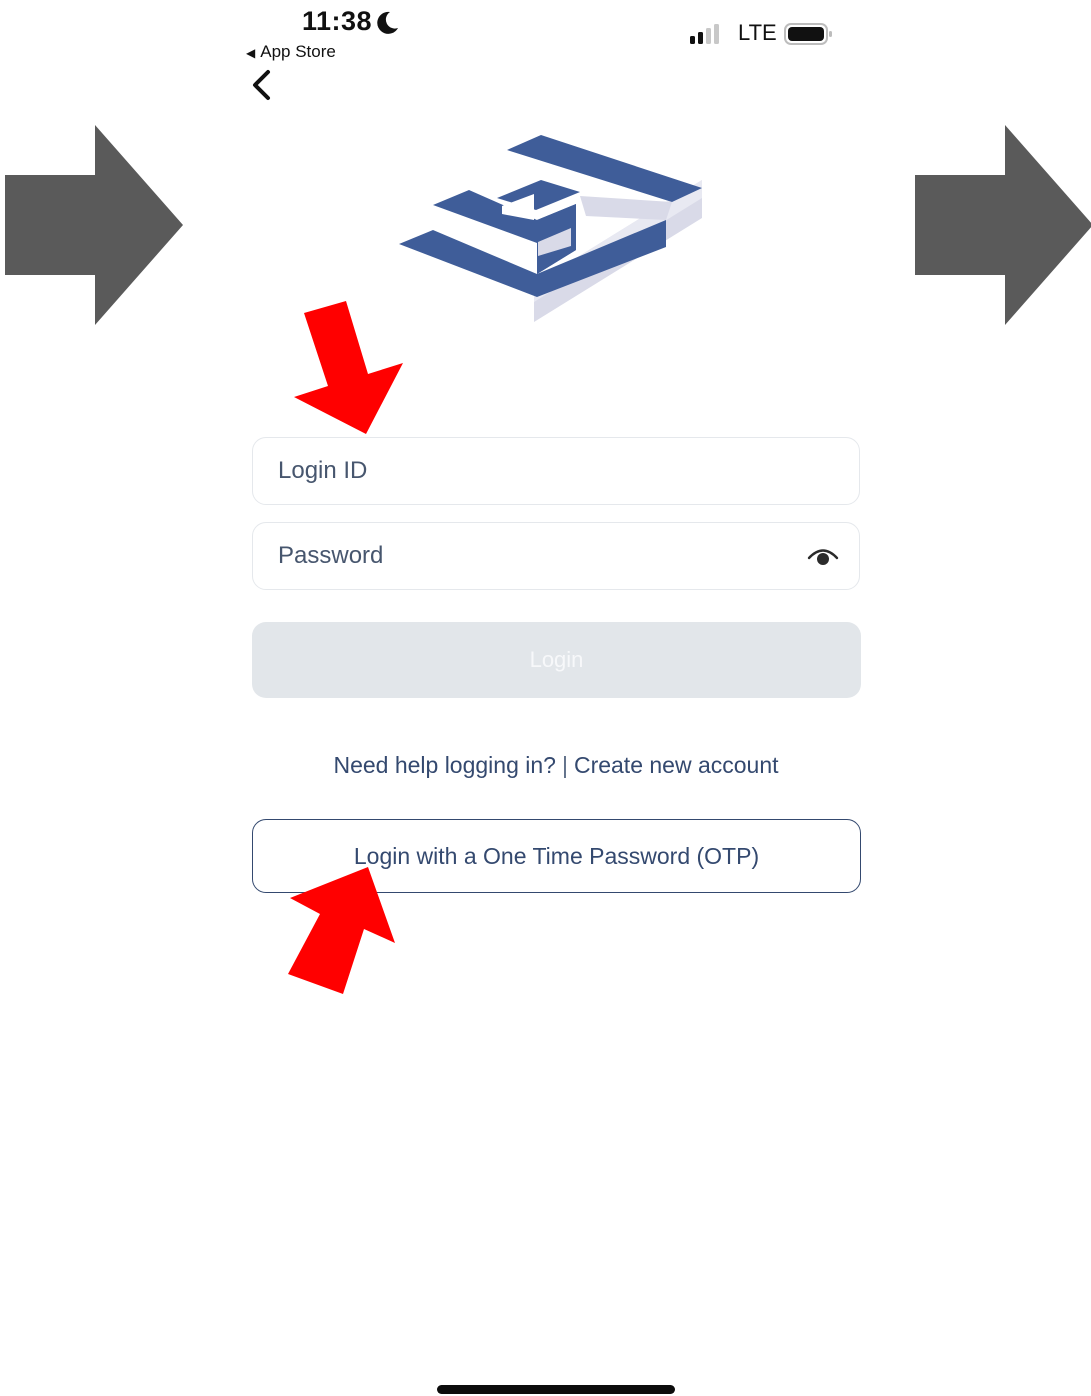  Describe the element at coordinates (704, 34) in the screenshot. I see `signal-icon` at that location.